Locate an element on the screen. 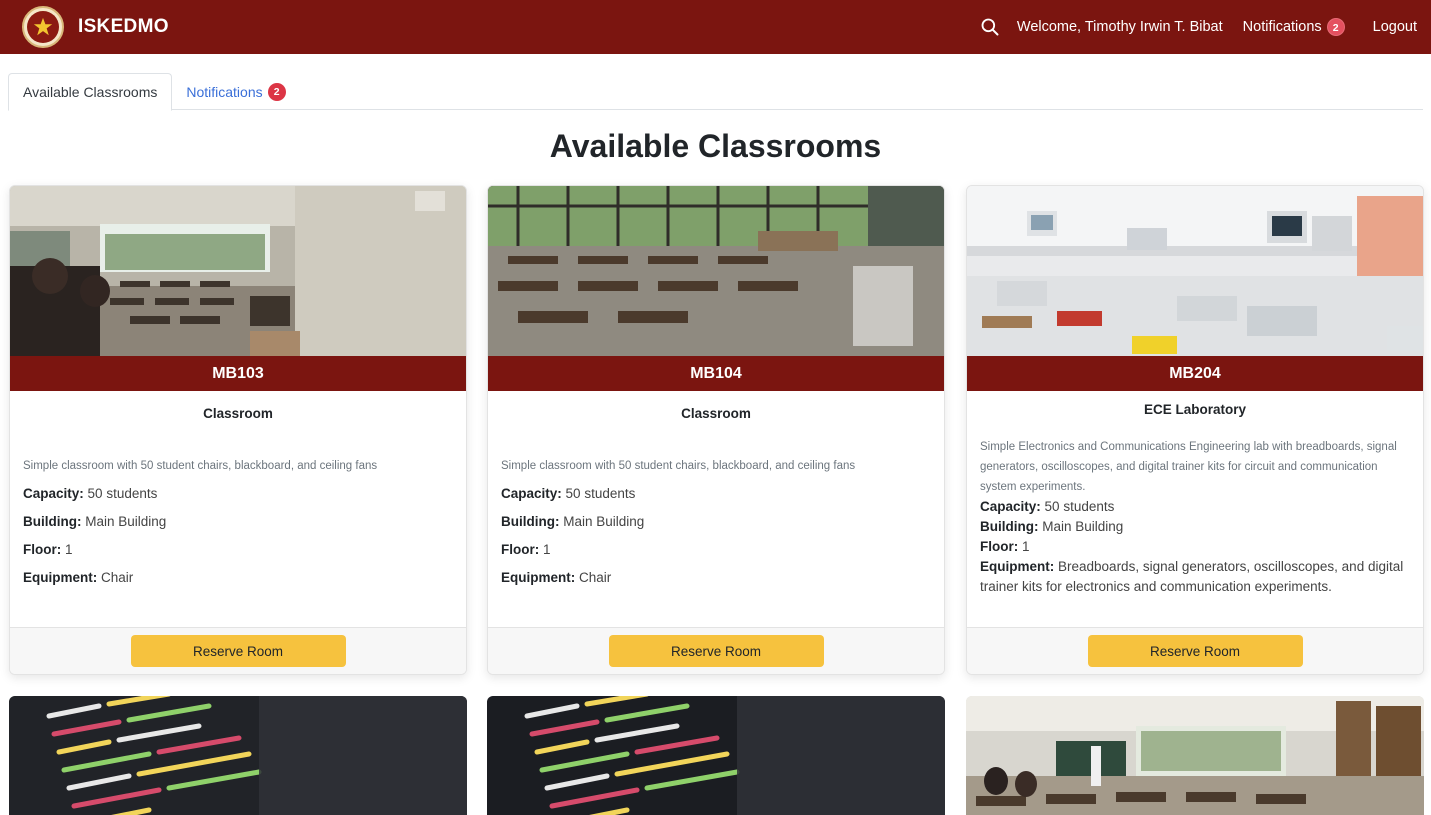 The image size is (1431, 815). brand-name: ISKEDMO is located at coordinates (123, 26).